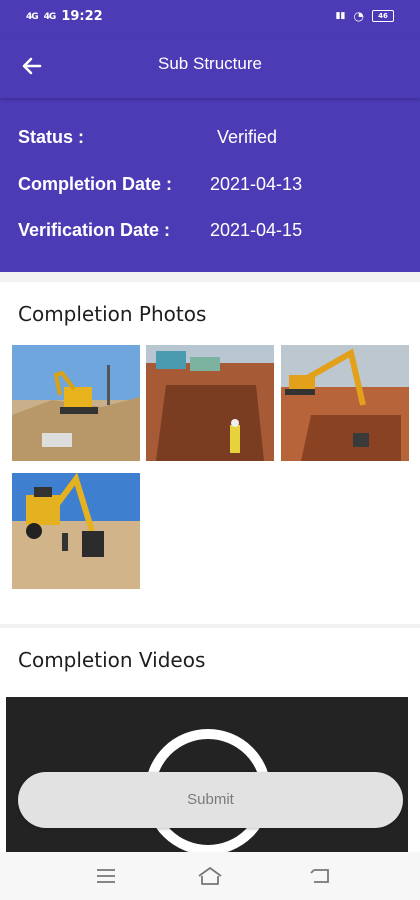 The image size is (420, 900). I want to click on trench-photo-icon, so click(210, 403).